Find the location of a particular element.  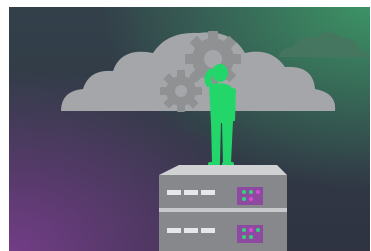

gear-small-icon is located at coordinates (181, 91).